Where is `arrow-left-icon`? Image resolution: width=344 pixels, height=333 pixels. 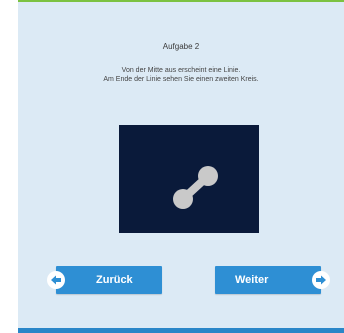
arrow-left-icon is located at coordinates (56, 280).